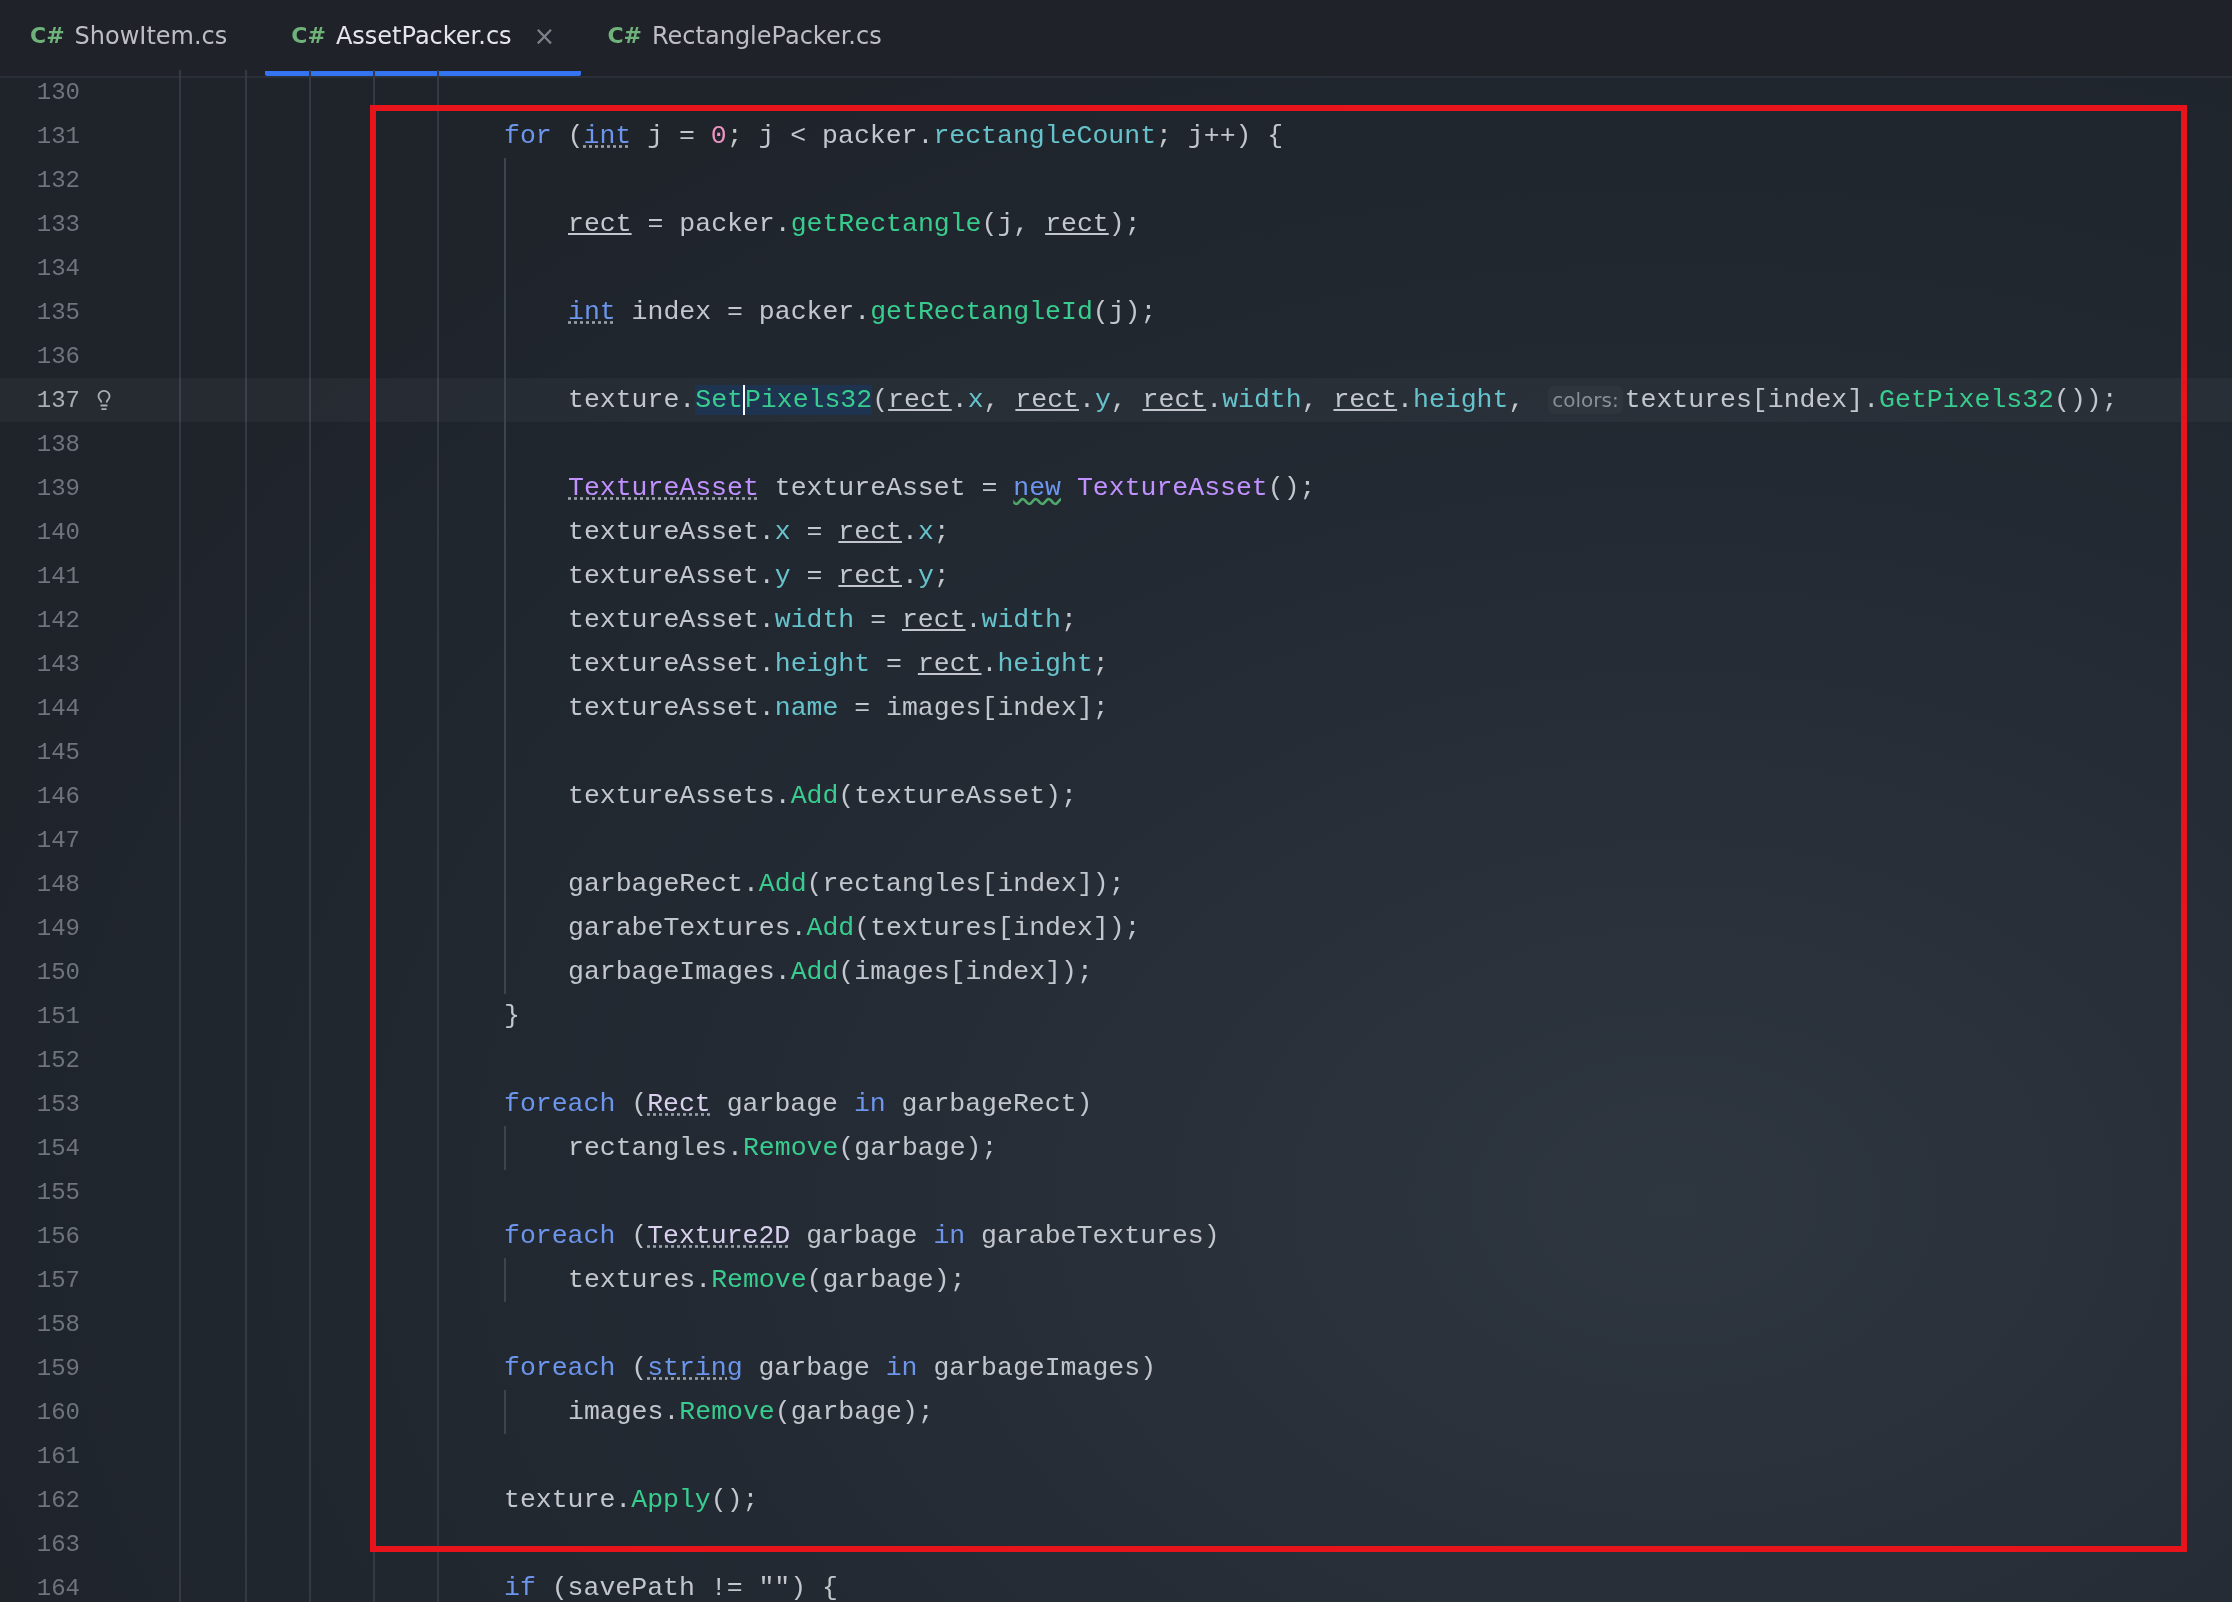 The width and height of the screenshot is (2232, 1602). Describe the element at coordinates (767, 1280) in the screenshot. I see `code-line: textures.Remove(garbage);` at that location.